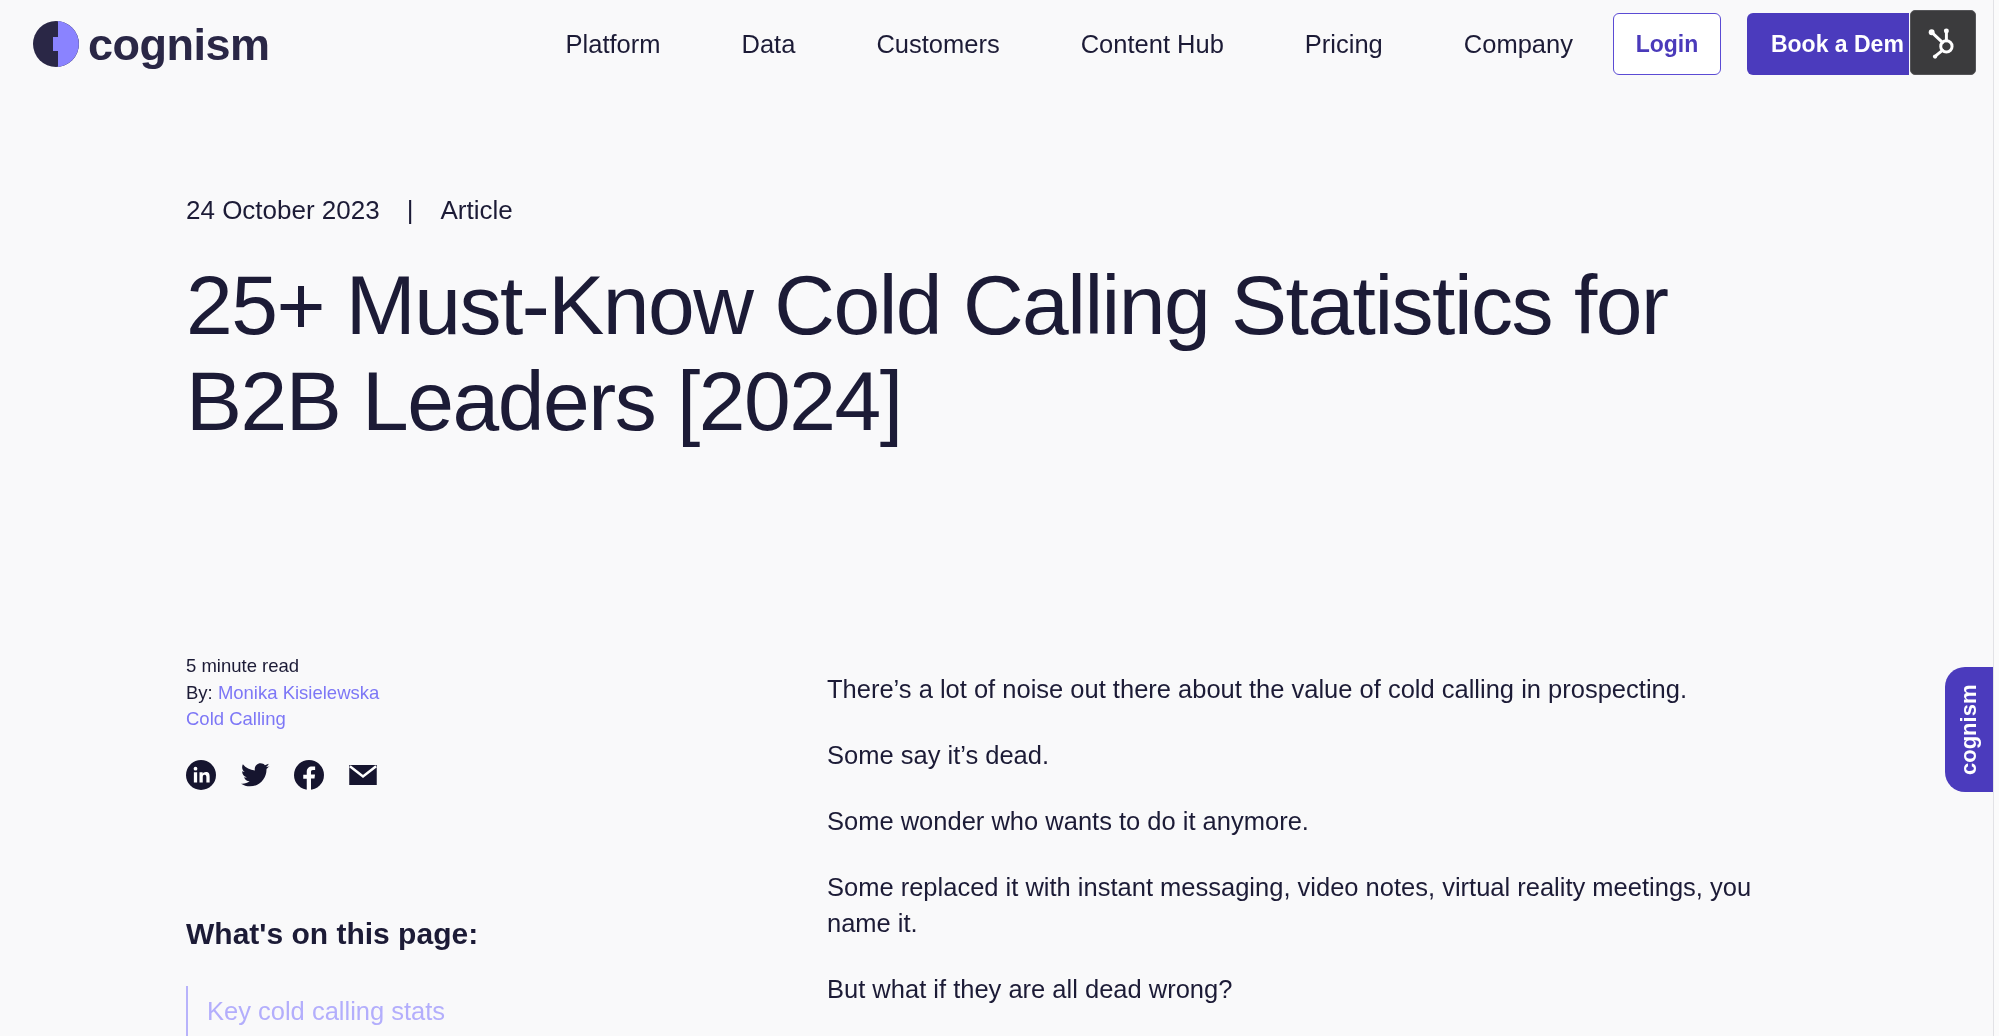  Describe the element at coordinates (1969, 729) in the screenshot. I see `side-tab: cognism` at that location.